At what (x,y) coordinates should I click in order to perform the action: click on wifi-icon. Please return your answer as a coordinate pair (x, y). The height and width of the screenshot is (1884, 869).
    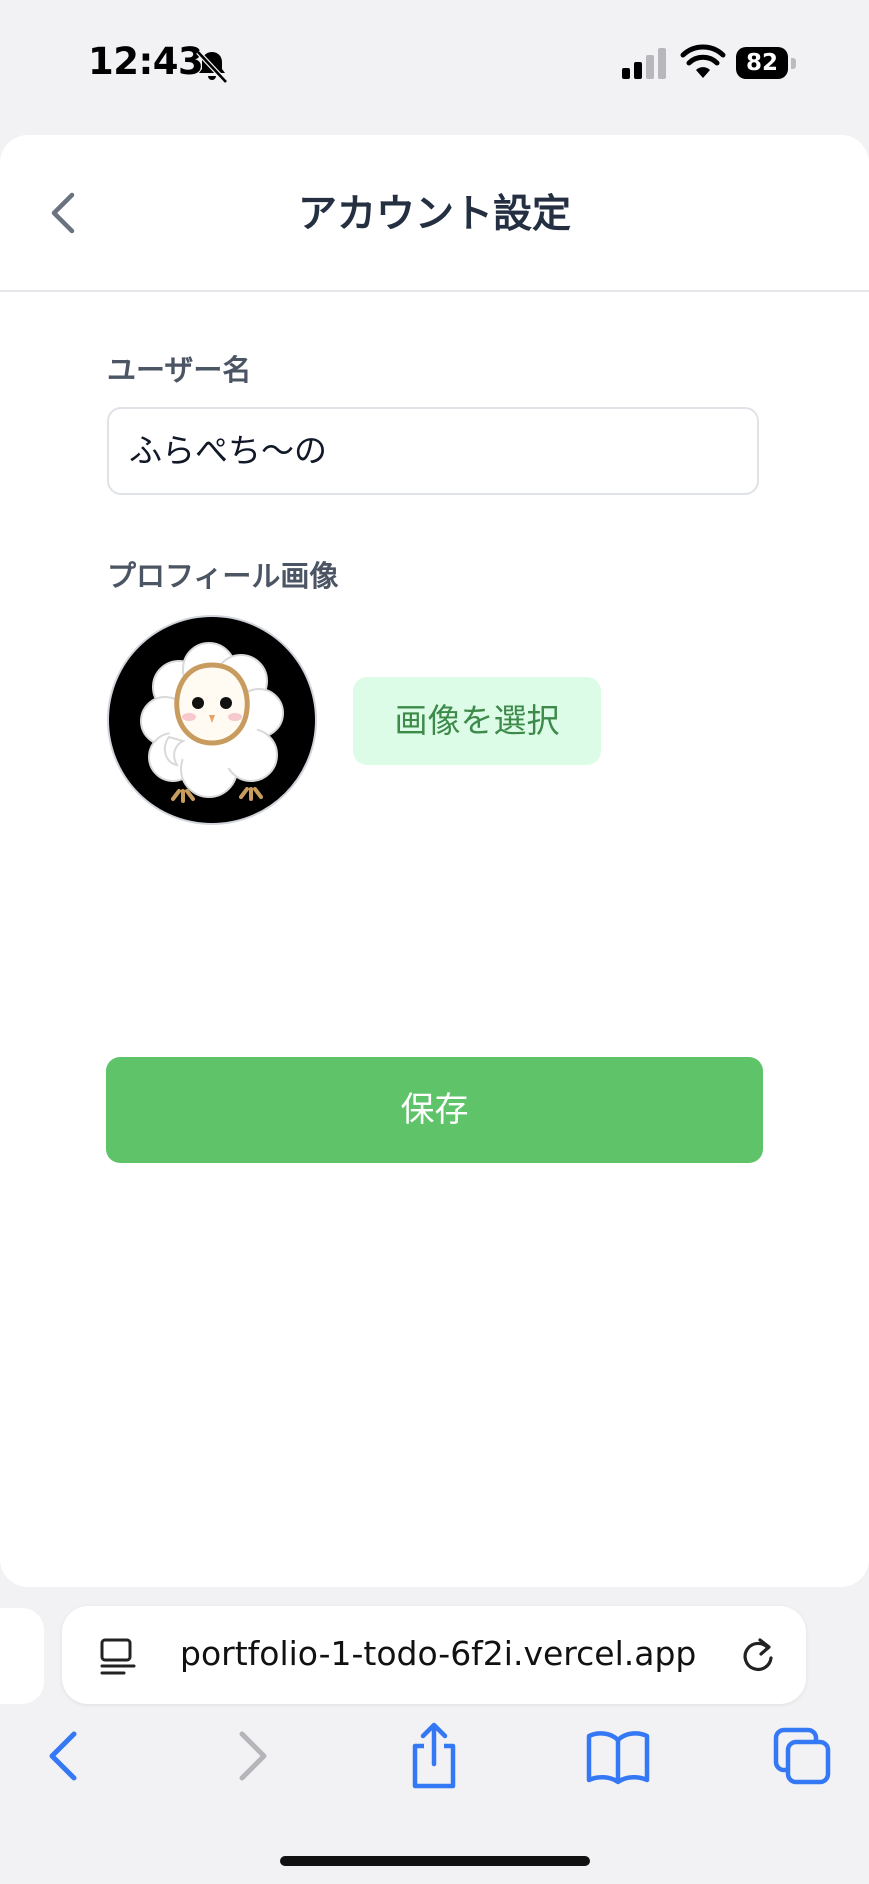
    Looking at the image, I should click on (703, 61).